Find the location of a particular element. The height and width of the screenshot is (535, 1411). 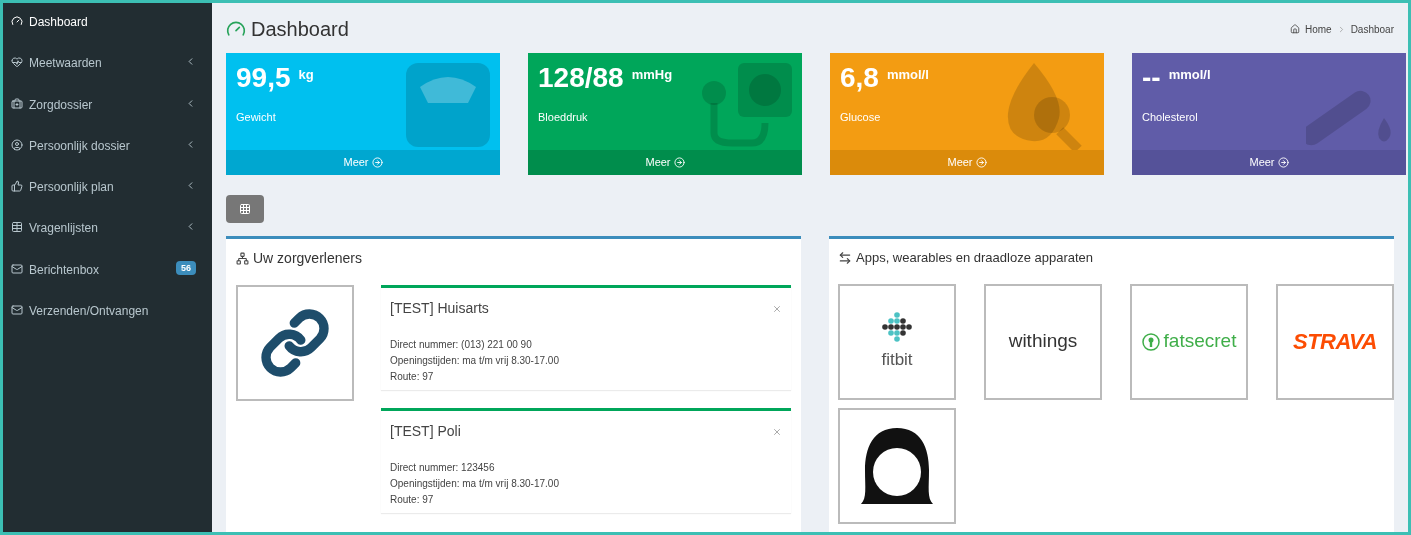

sitemap-icon is located at coordinates (242, 258).